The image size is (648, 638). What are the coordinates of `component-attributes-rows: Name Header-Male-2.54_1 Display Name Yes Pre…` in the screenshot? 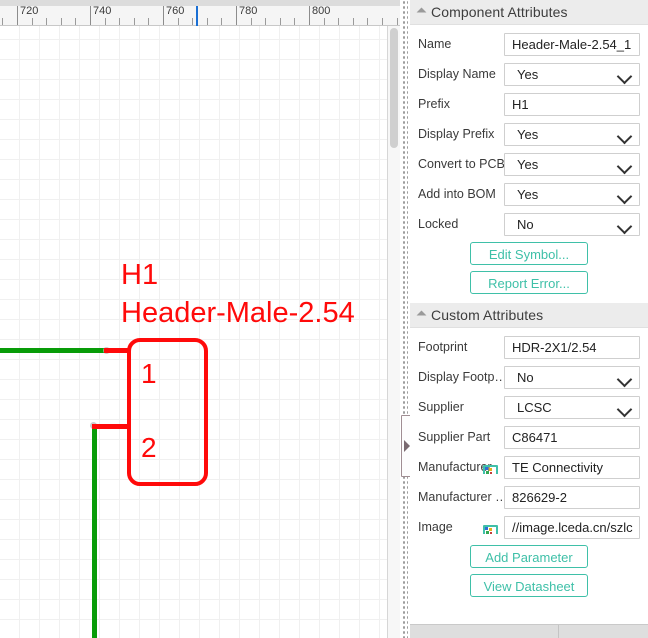 It's located at (529, 132).